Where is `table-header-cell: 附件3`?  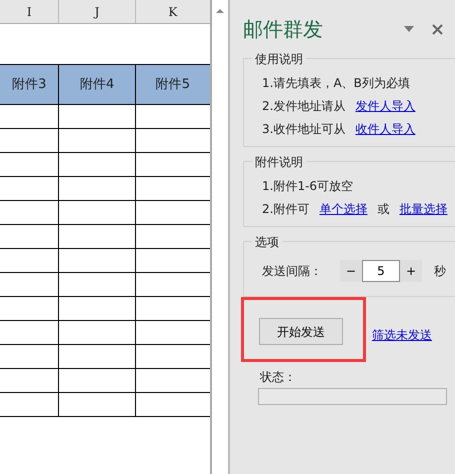
table-header-cell: 附件3 is located at coordinates (30, 84).